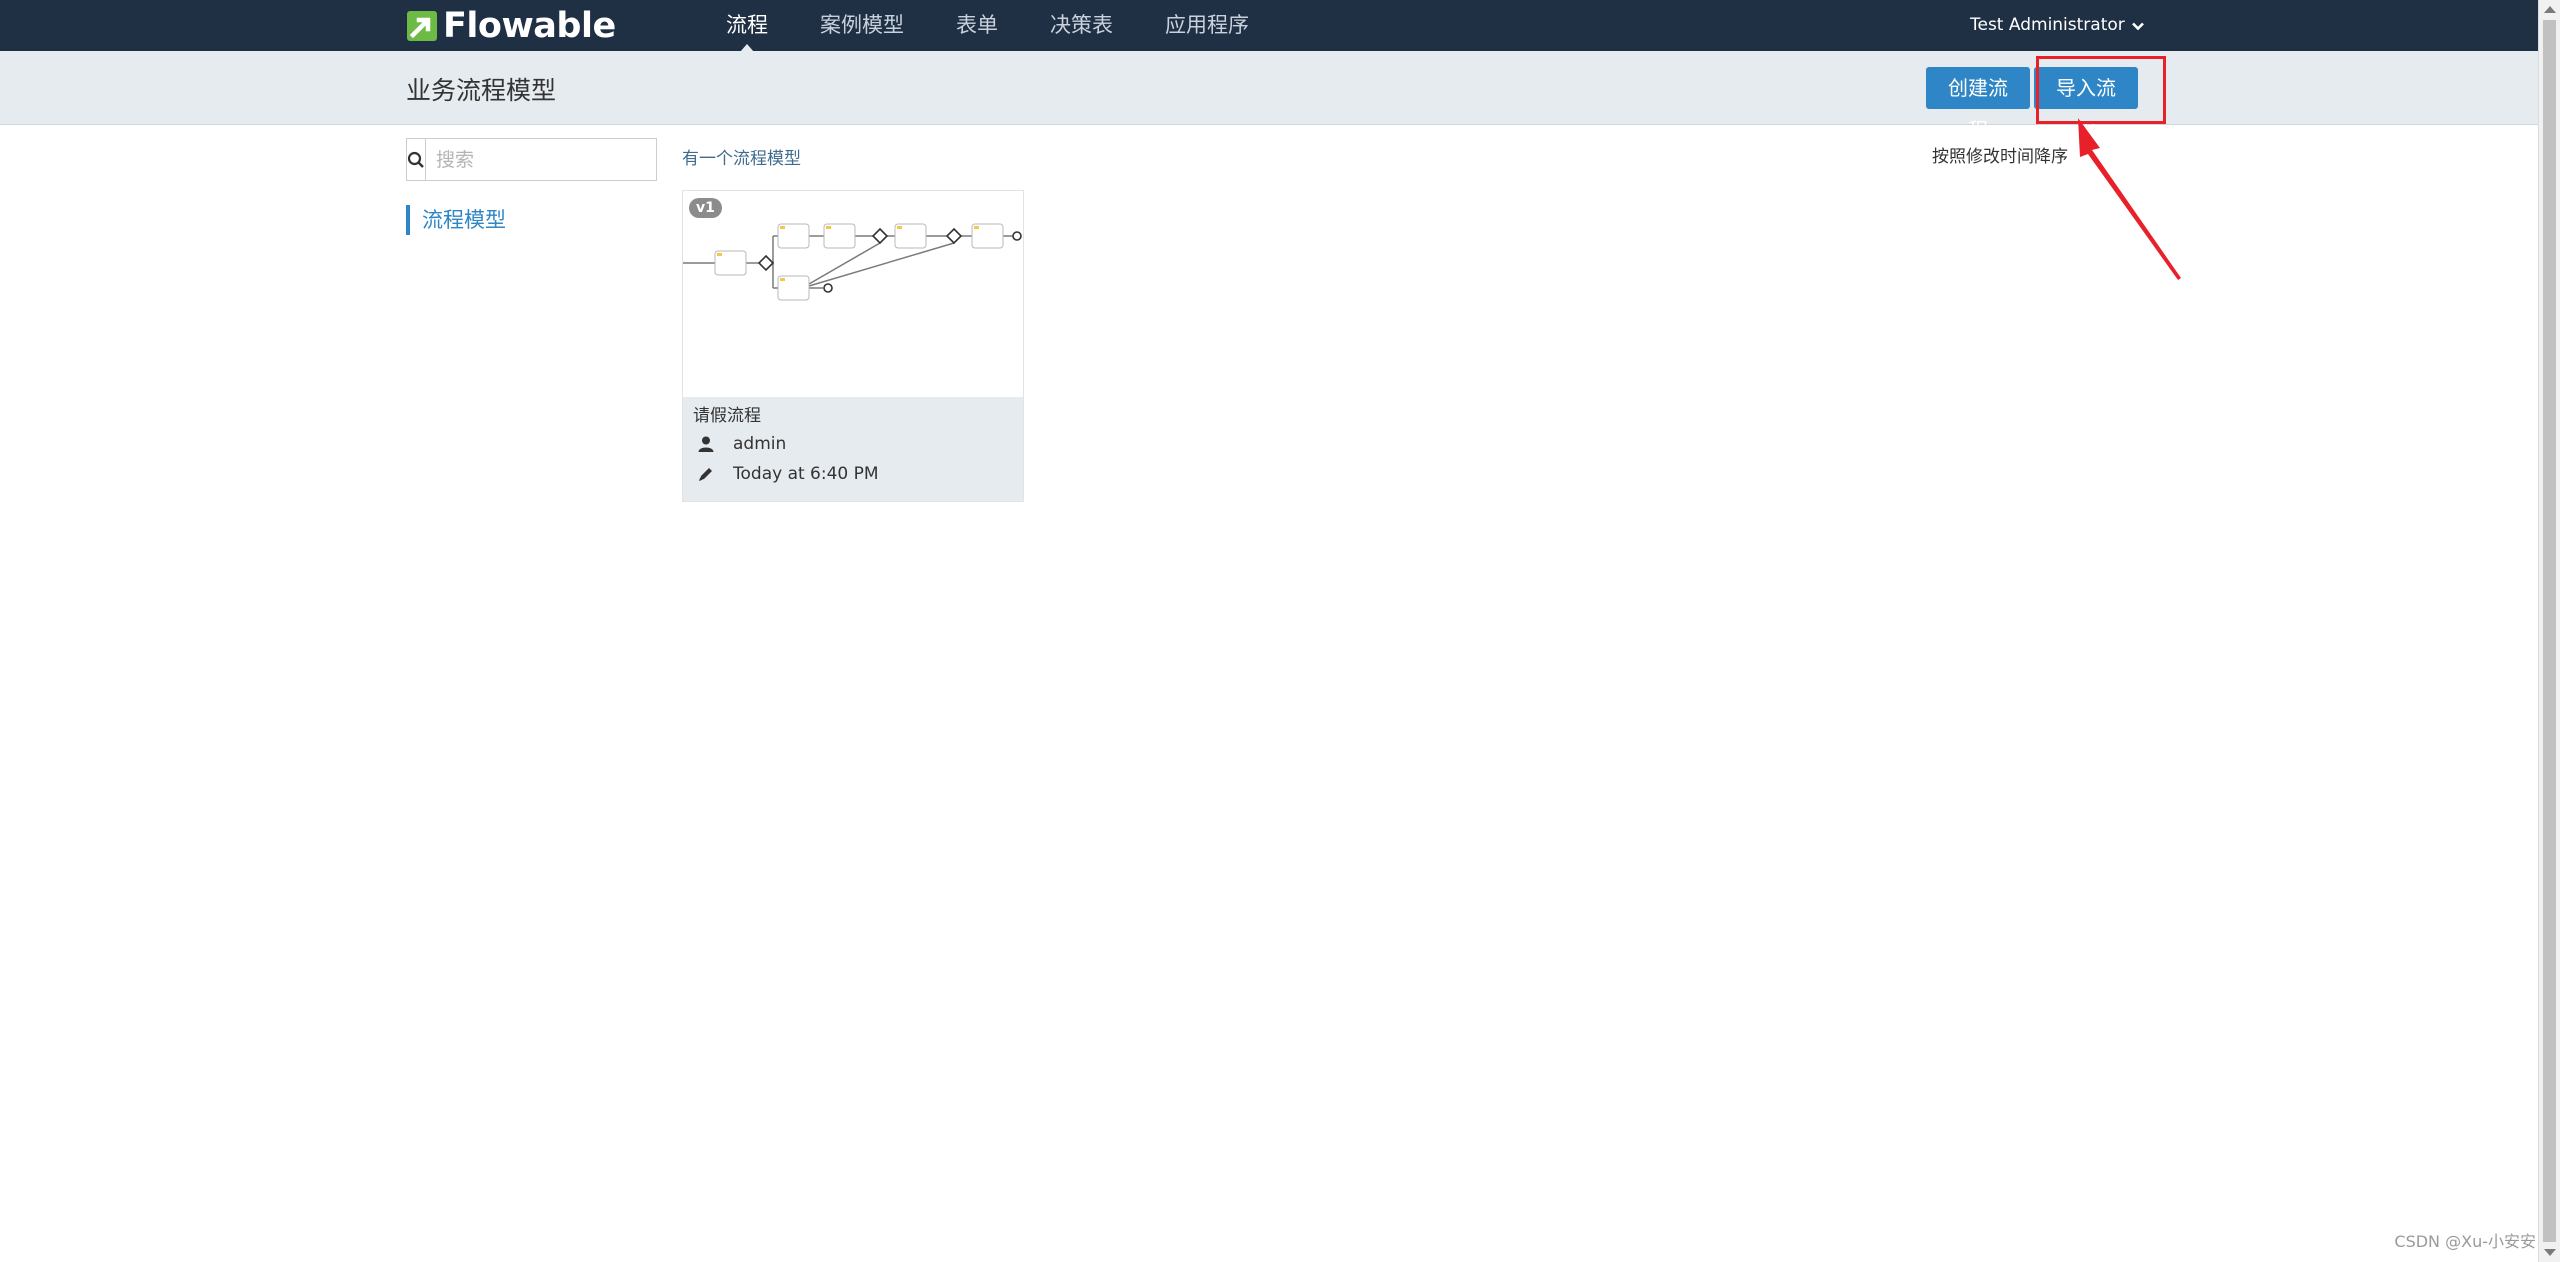  I want to click on process-model-card: v1 请假流程 admin Today at 6:40 PM, so click(853, 346).